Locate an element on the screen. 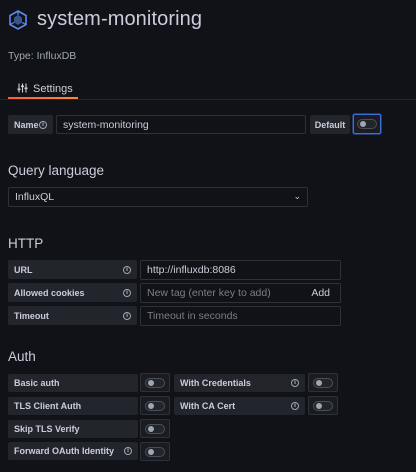 The width and height of the screenshot is (416, 472). basic-auth-toggle is located at coordinates (155, 382).